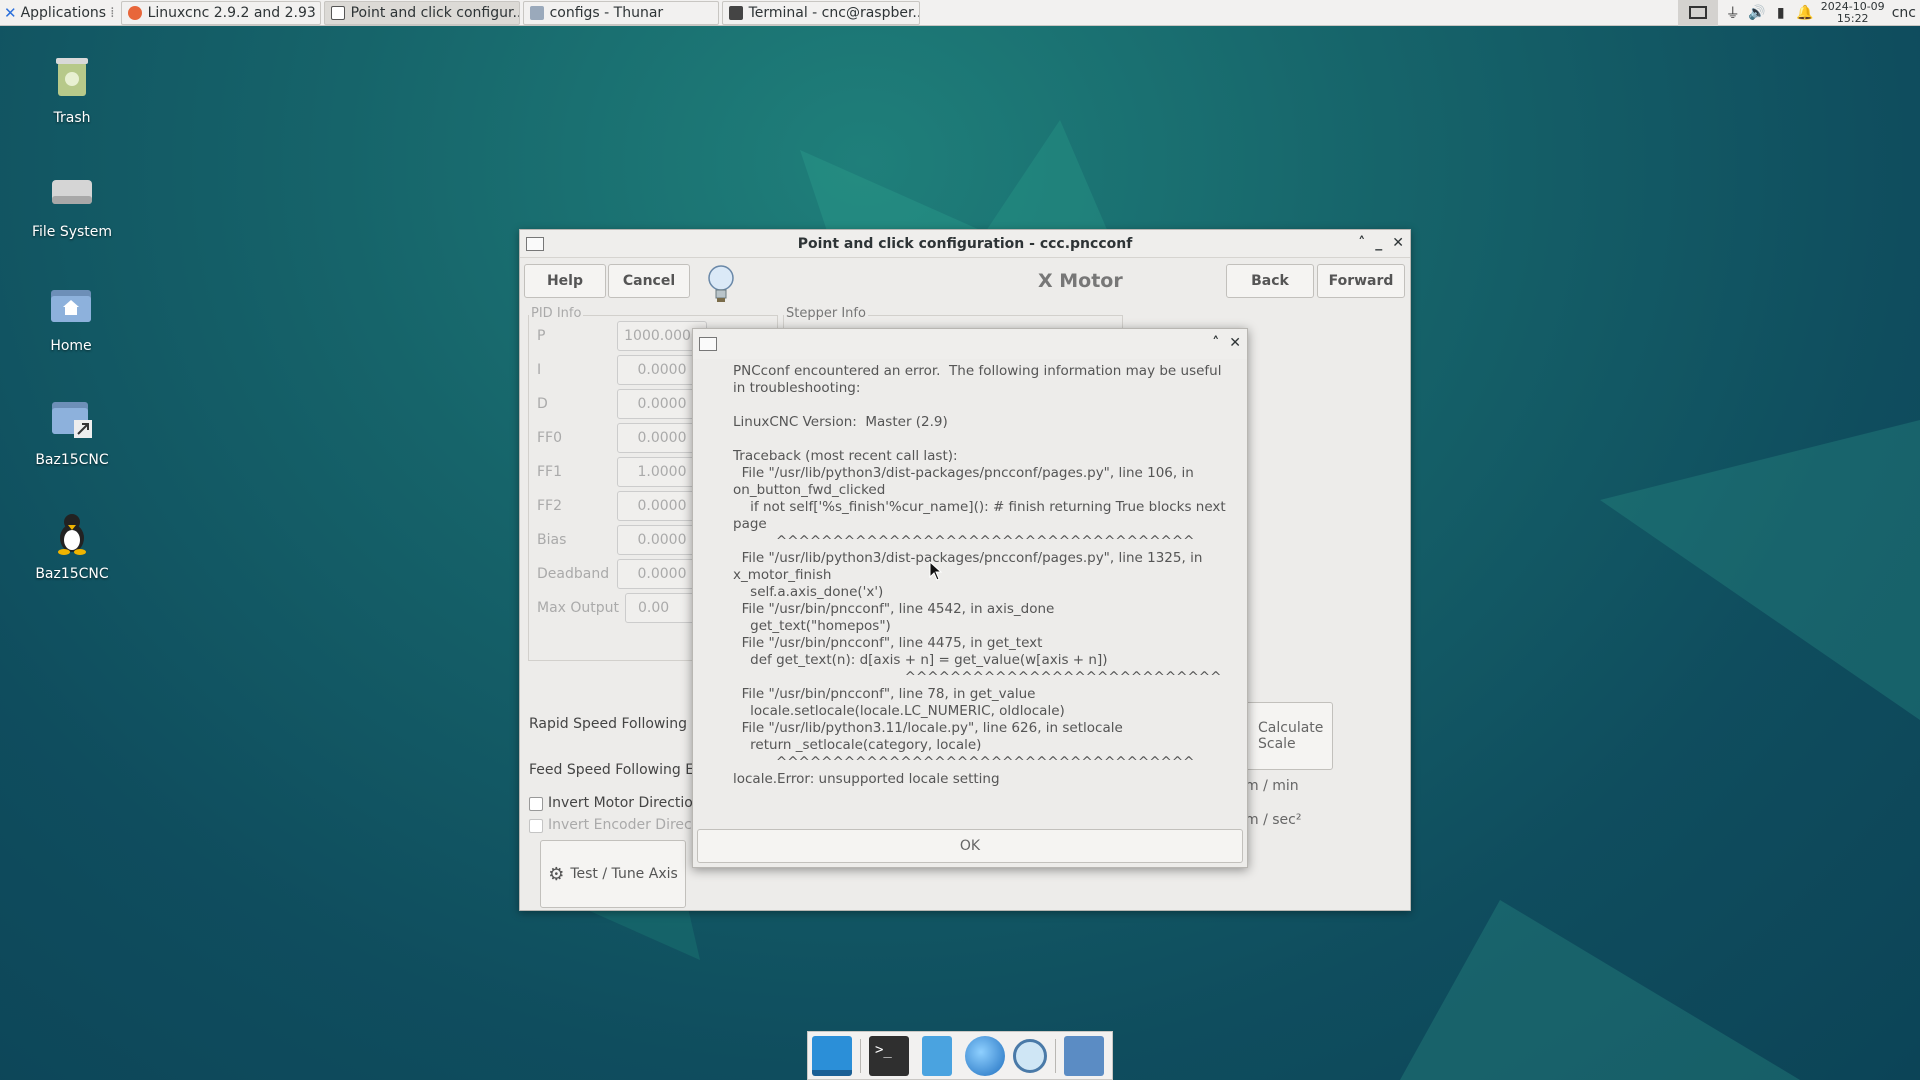 The width and height of the screenshot is (1920, 1080). What do you see at coordinates (960, 1055) in the screenshot?
I see `dock: >_` at bounding box center [960, 1055].